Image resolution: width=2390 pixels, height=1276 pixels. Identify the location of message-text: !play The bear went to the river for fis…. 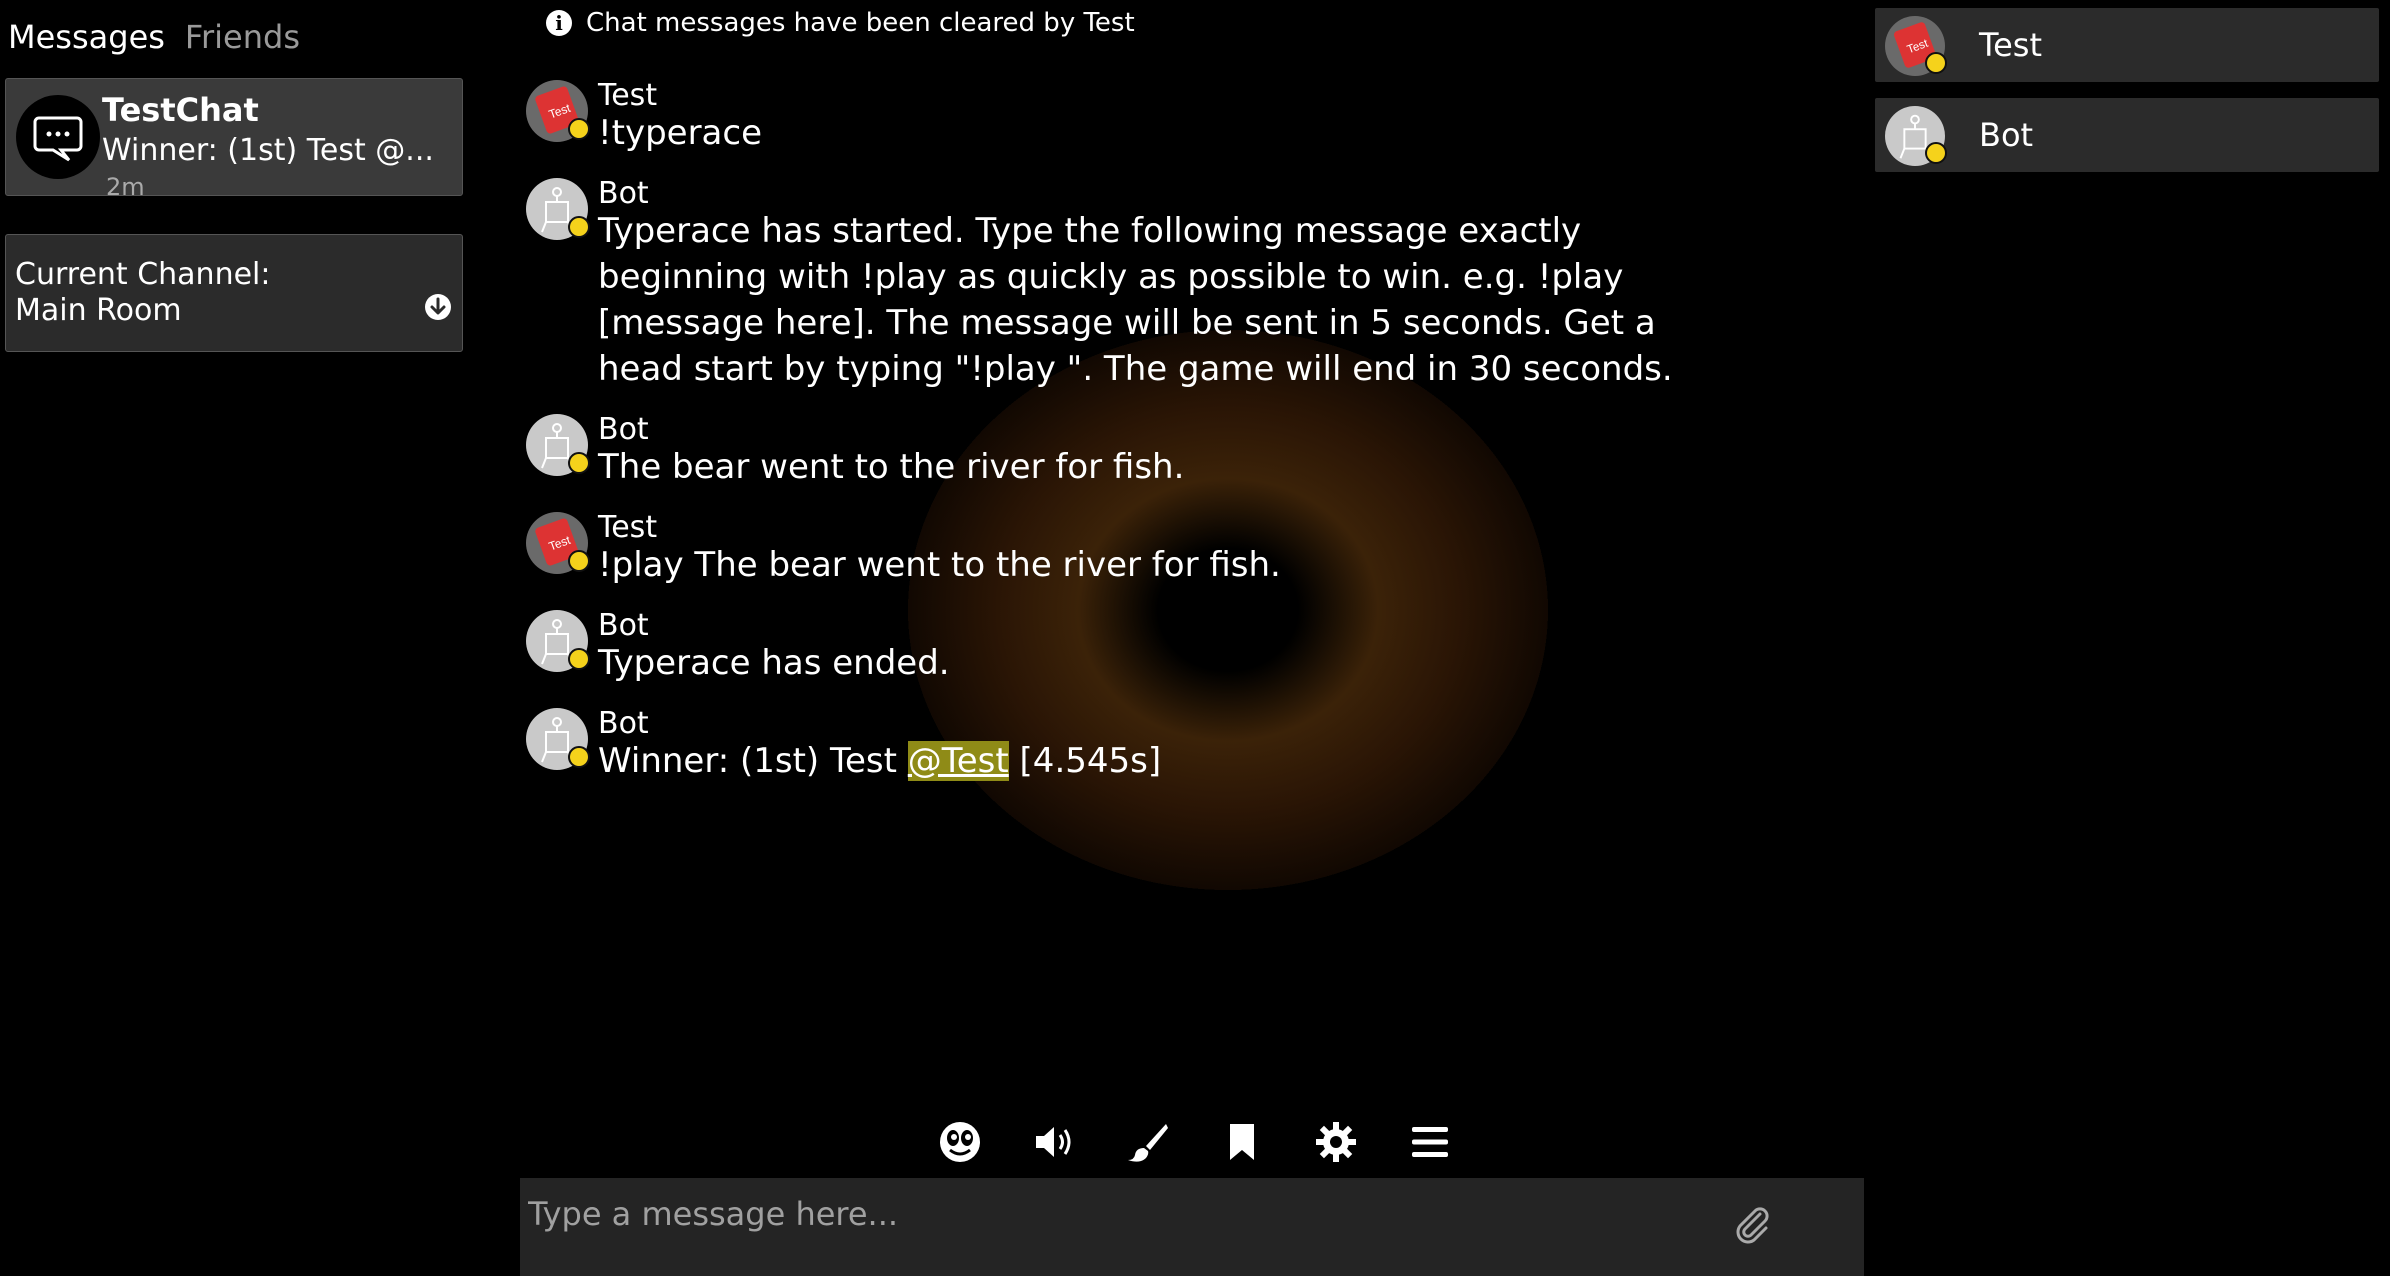
(939, 565).